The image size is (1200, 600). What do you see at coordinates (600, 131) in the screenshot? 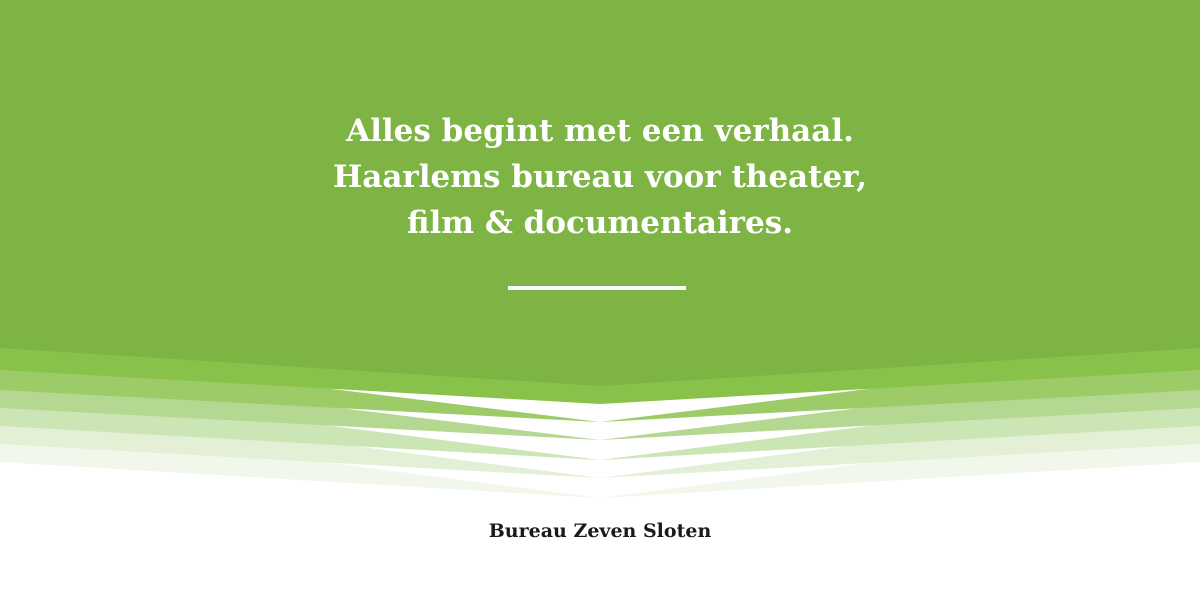
I see `tagline-line-1: Alles begint met een verhaal.` at bounding box center [600, 131].